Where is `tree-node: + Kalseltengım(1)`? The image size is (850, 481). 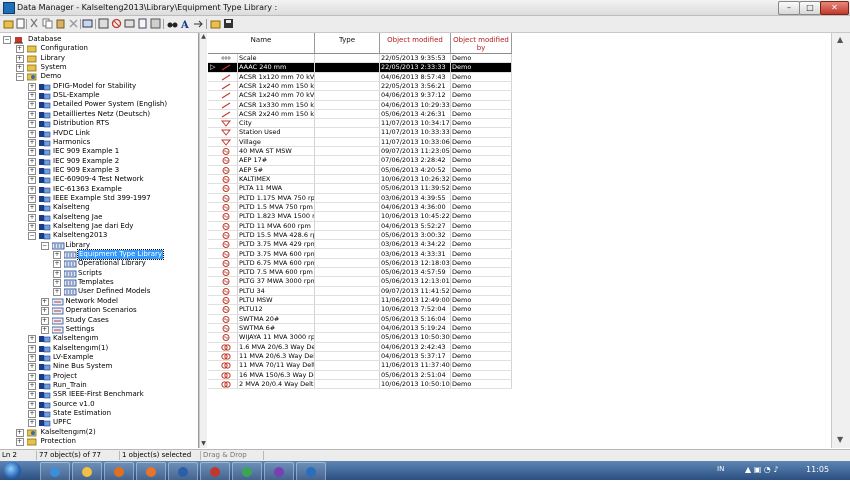 tree-node: + Kalseltengım(1) is located at coordinates (99, 348).